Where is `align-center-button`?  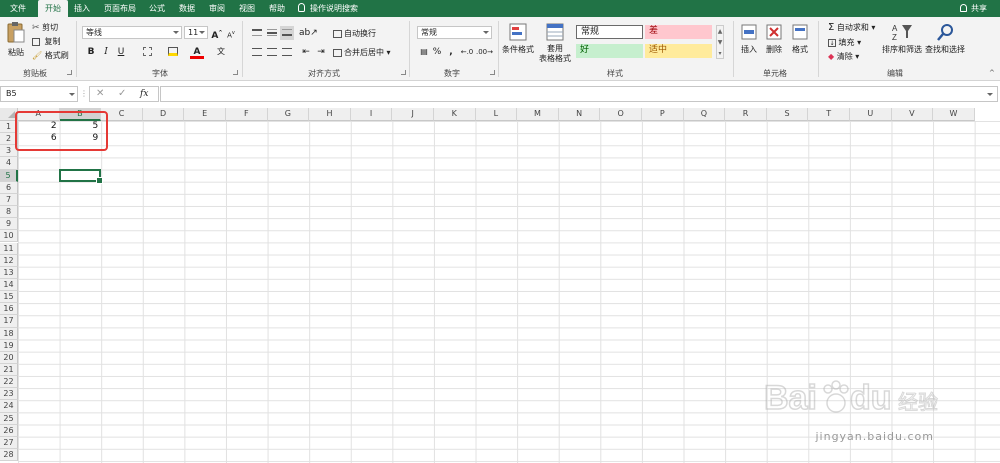 align-center-button is located at coordinates (272, 52).